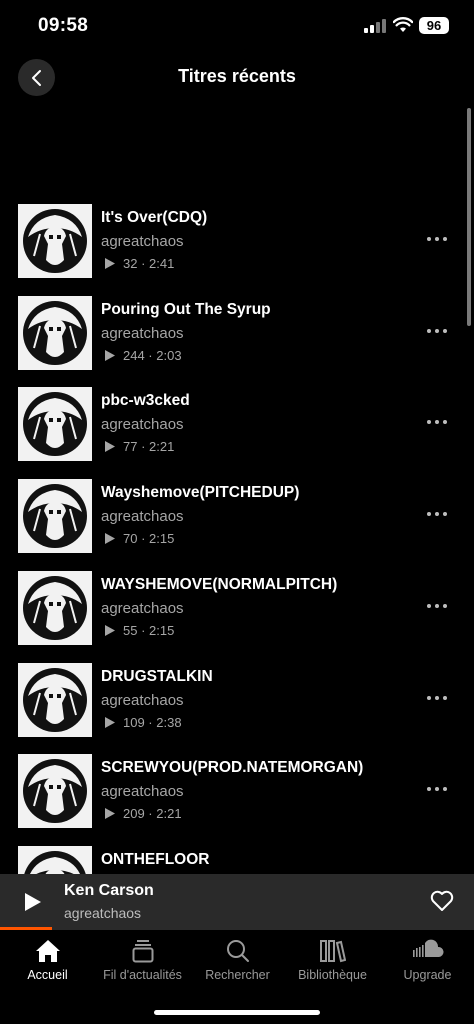 This screenshot has width=474, height=1024. What do you see at coordinates (109, 890) in the screenshot?
I see `mini-player-title: Ken Carson` at bounding box center [109, 890].